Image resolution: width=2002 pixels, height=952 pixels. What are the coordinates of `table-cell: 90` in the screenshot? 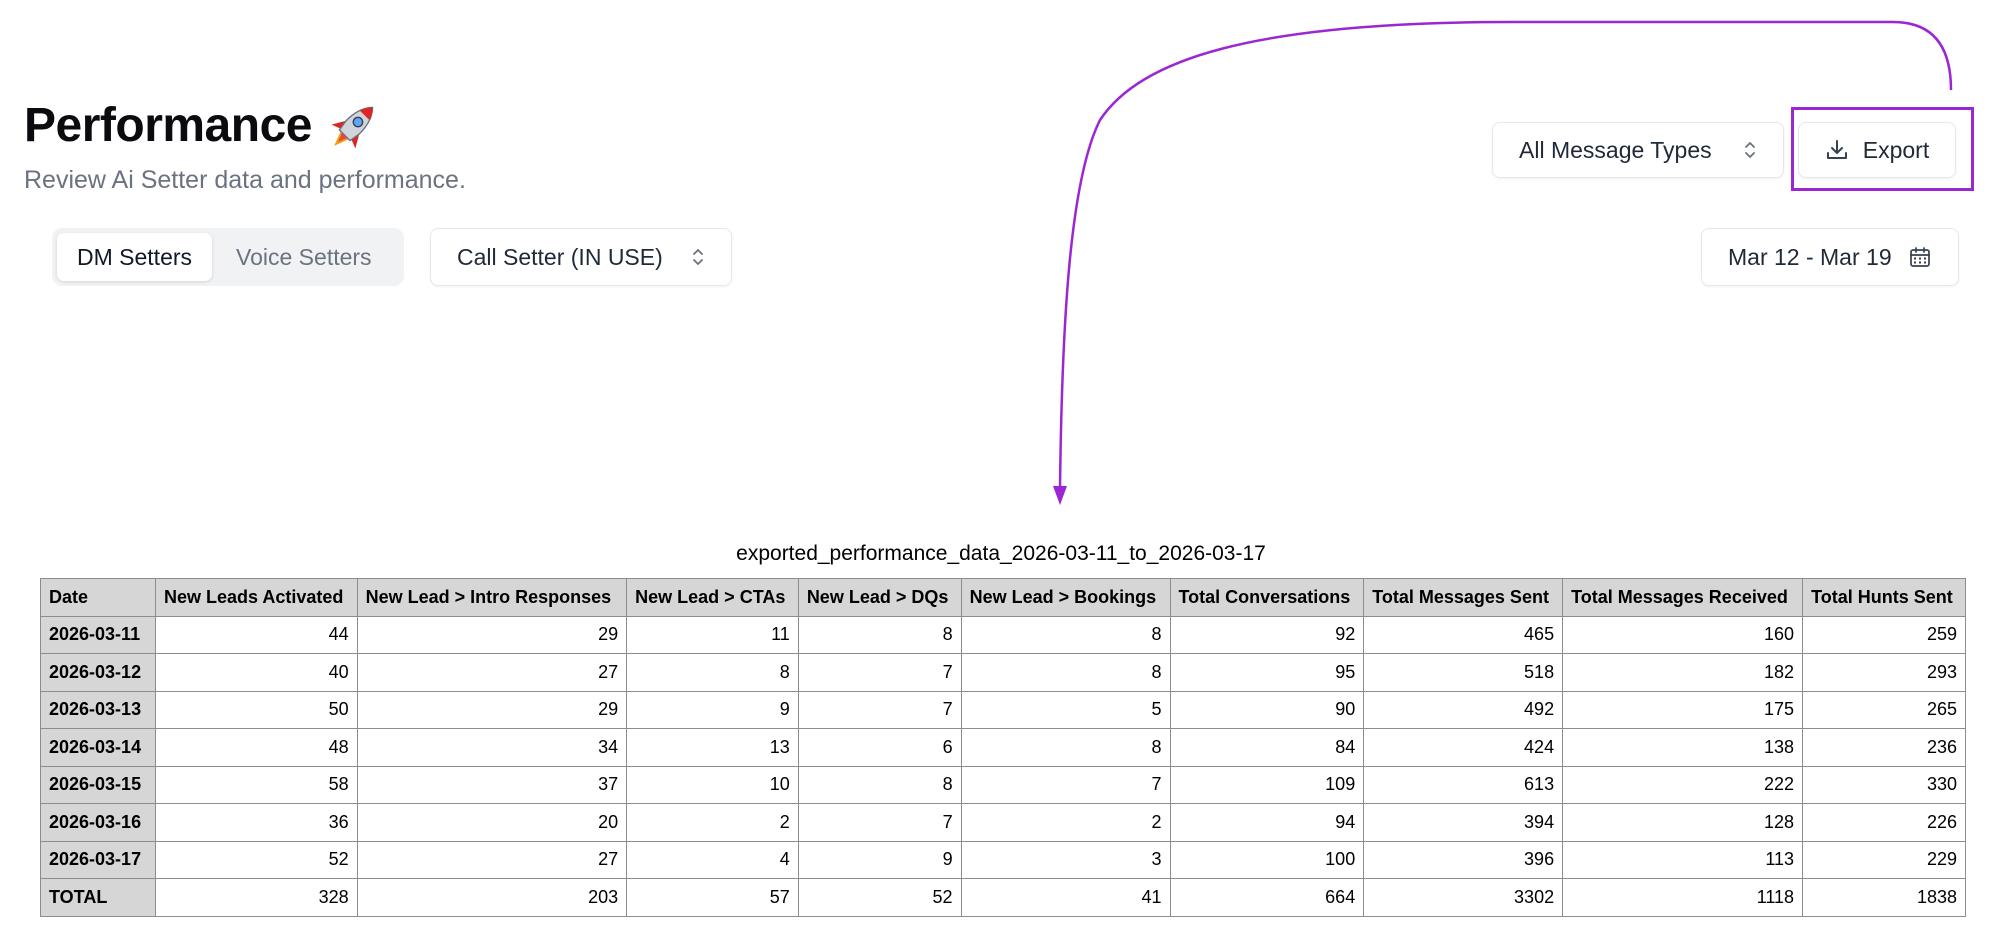 It's located at (1267, 709).